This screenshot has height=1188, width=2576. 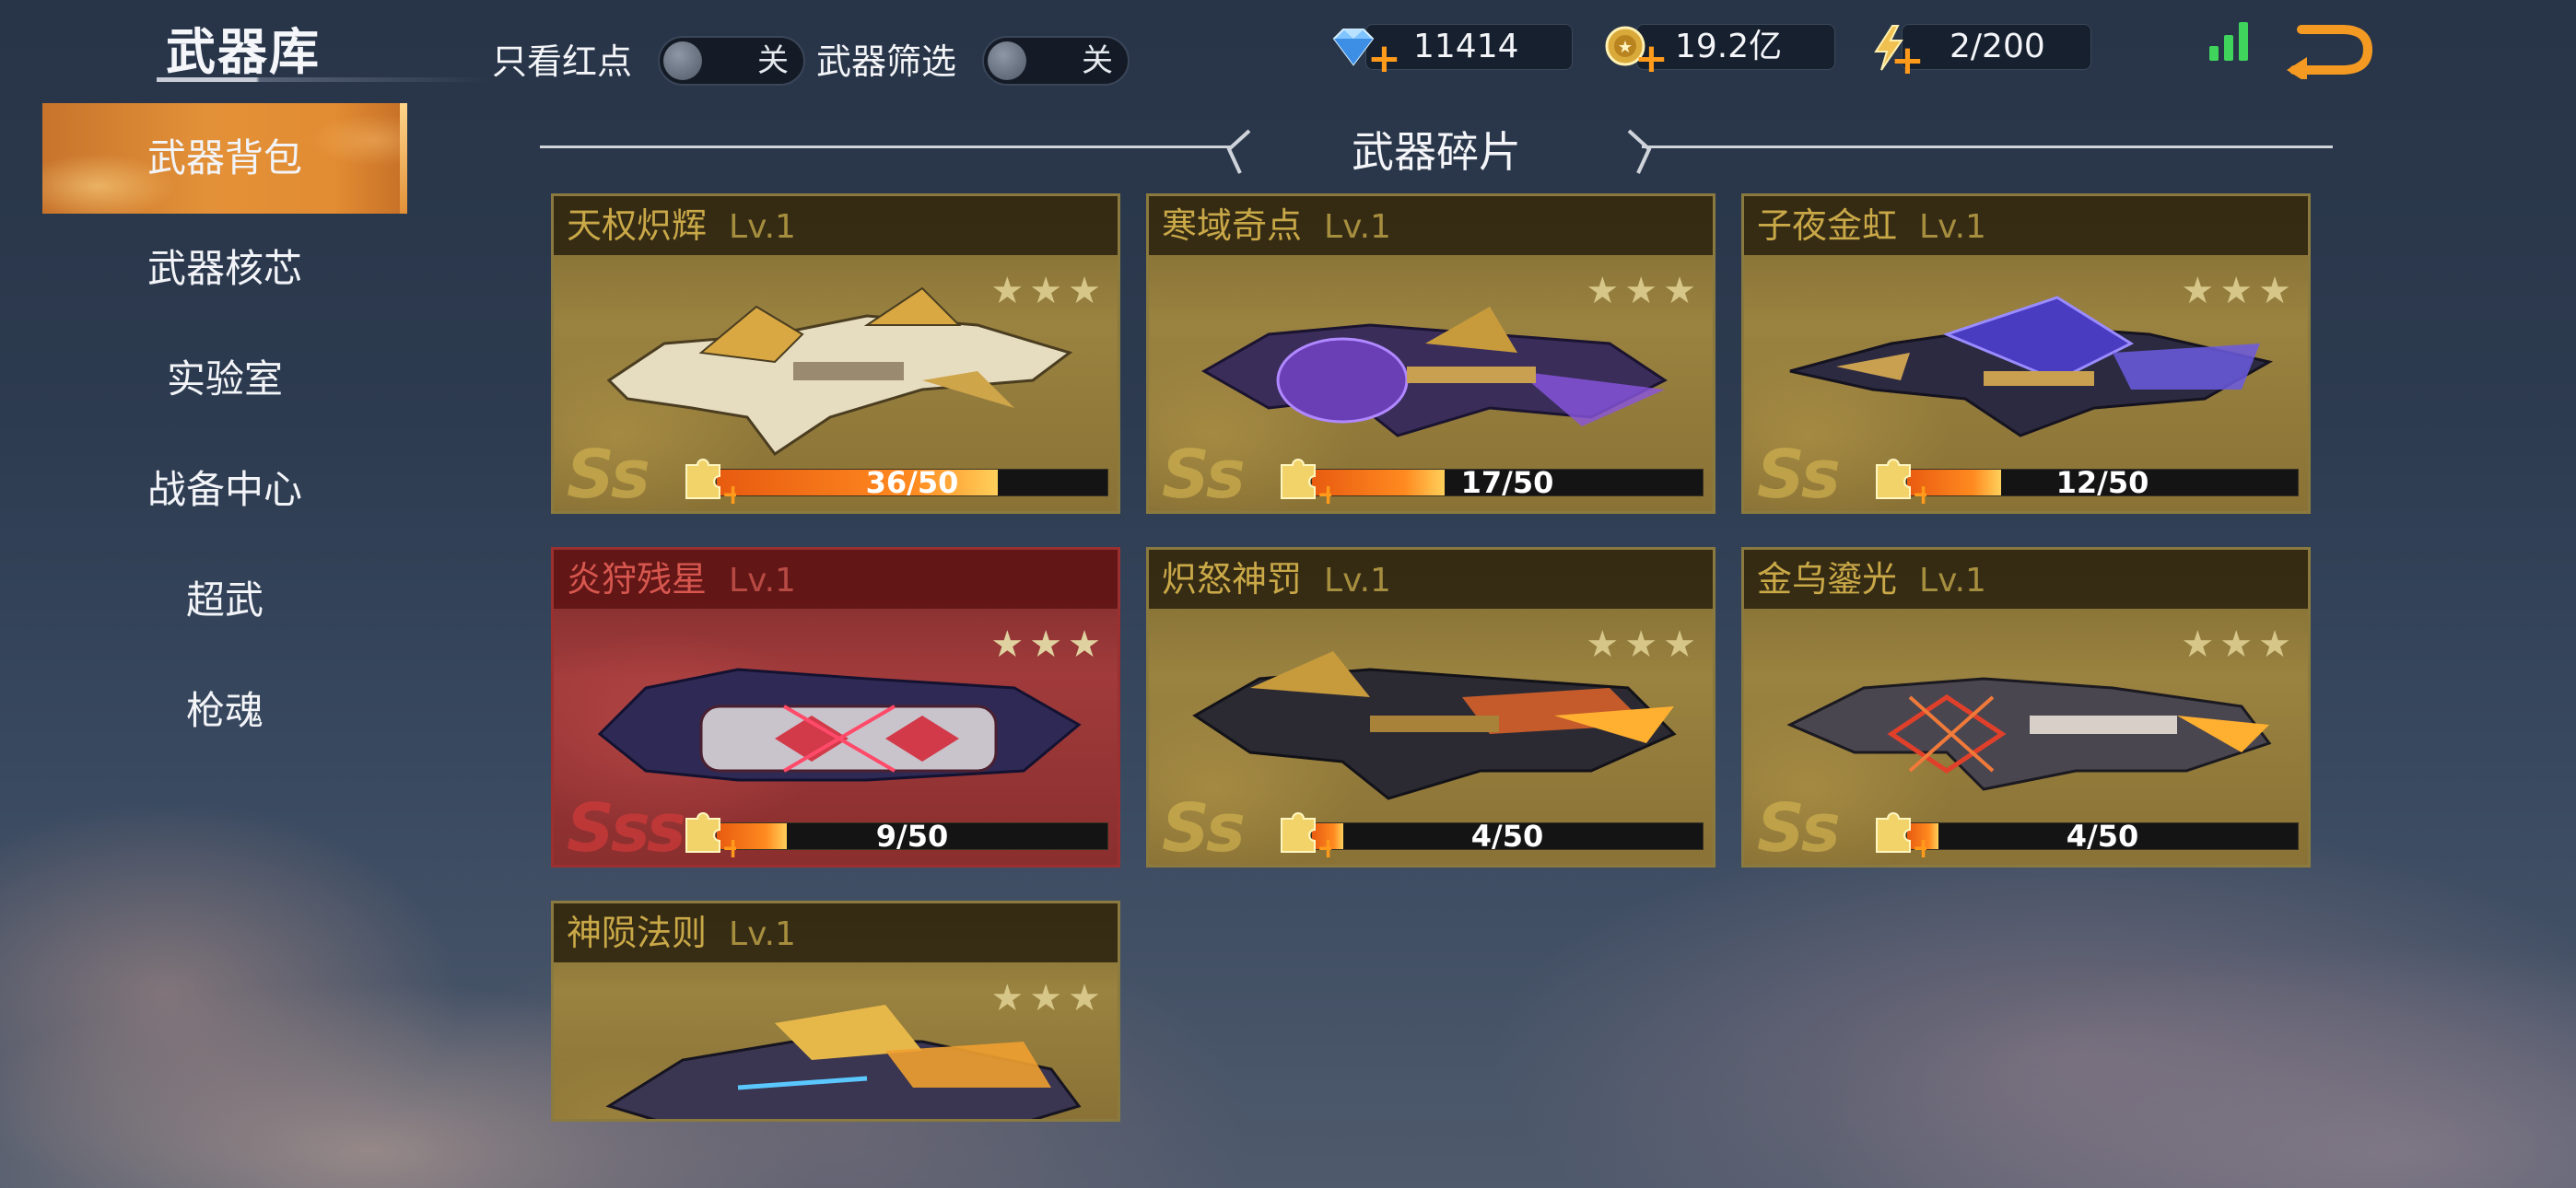 I want to click on fragment-progress-bar: 9/50, so click(x=912, y=836).